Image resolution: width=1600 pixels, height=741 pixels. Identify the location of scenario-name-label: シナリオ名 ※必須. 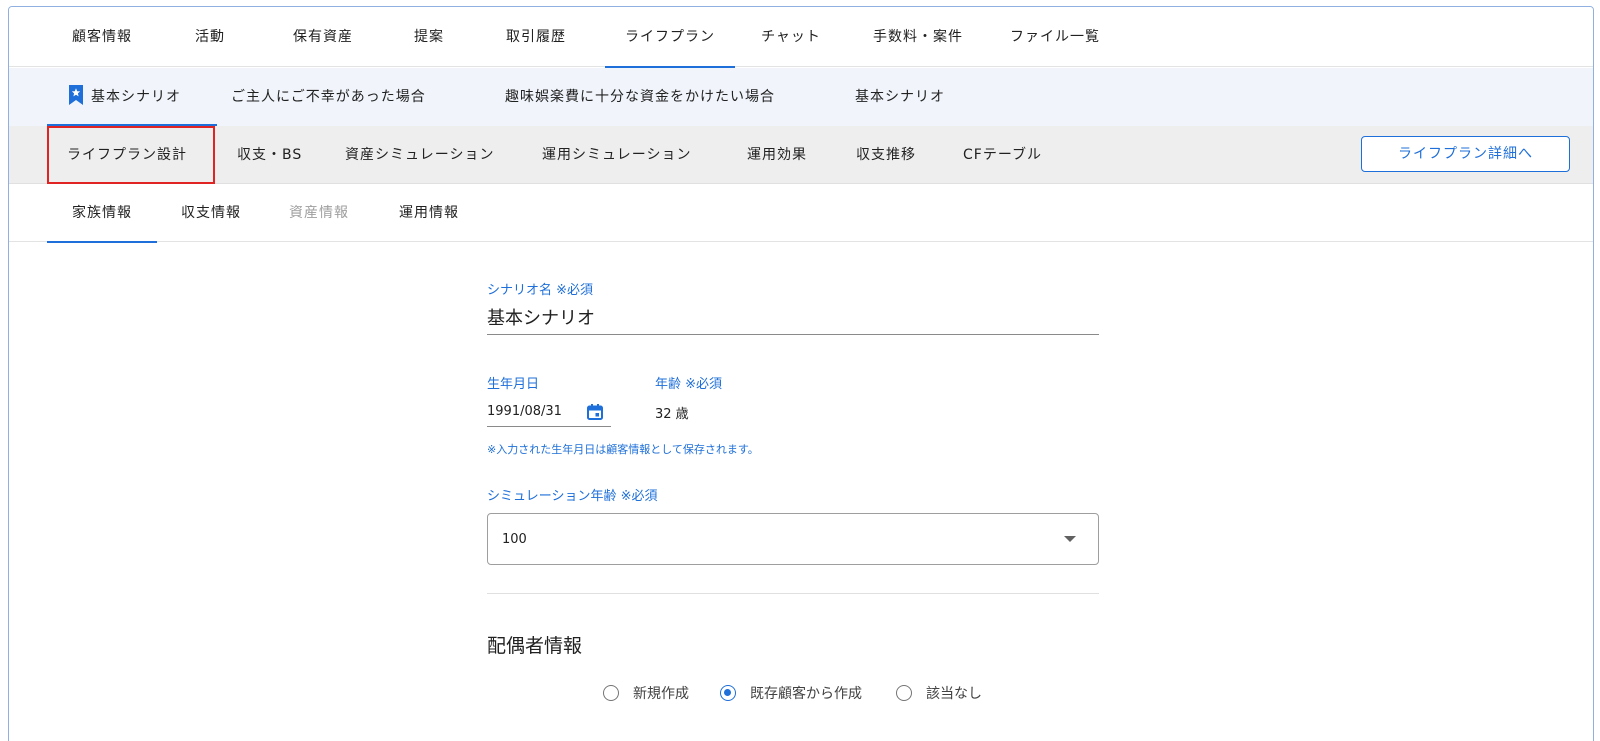
(540, 290).